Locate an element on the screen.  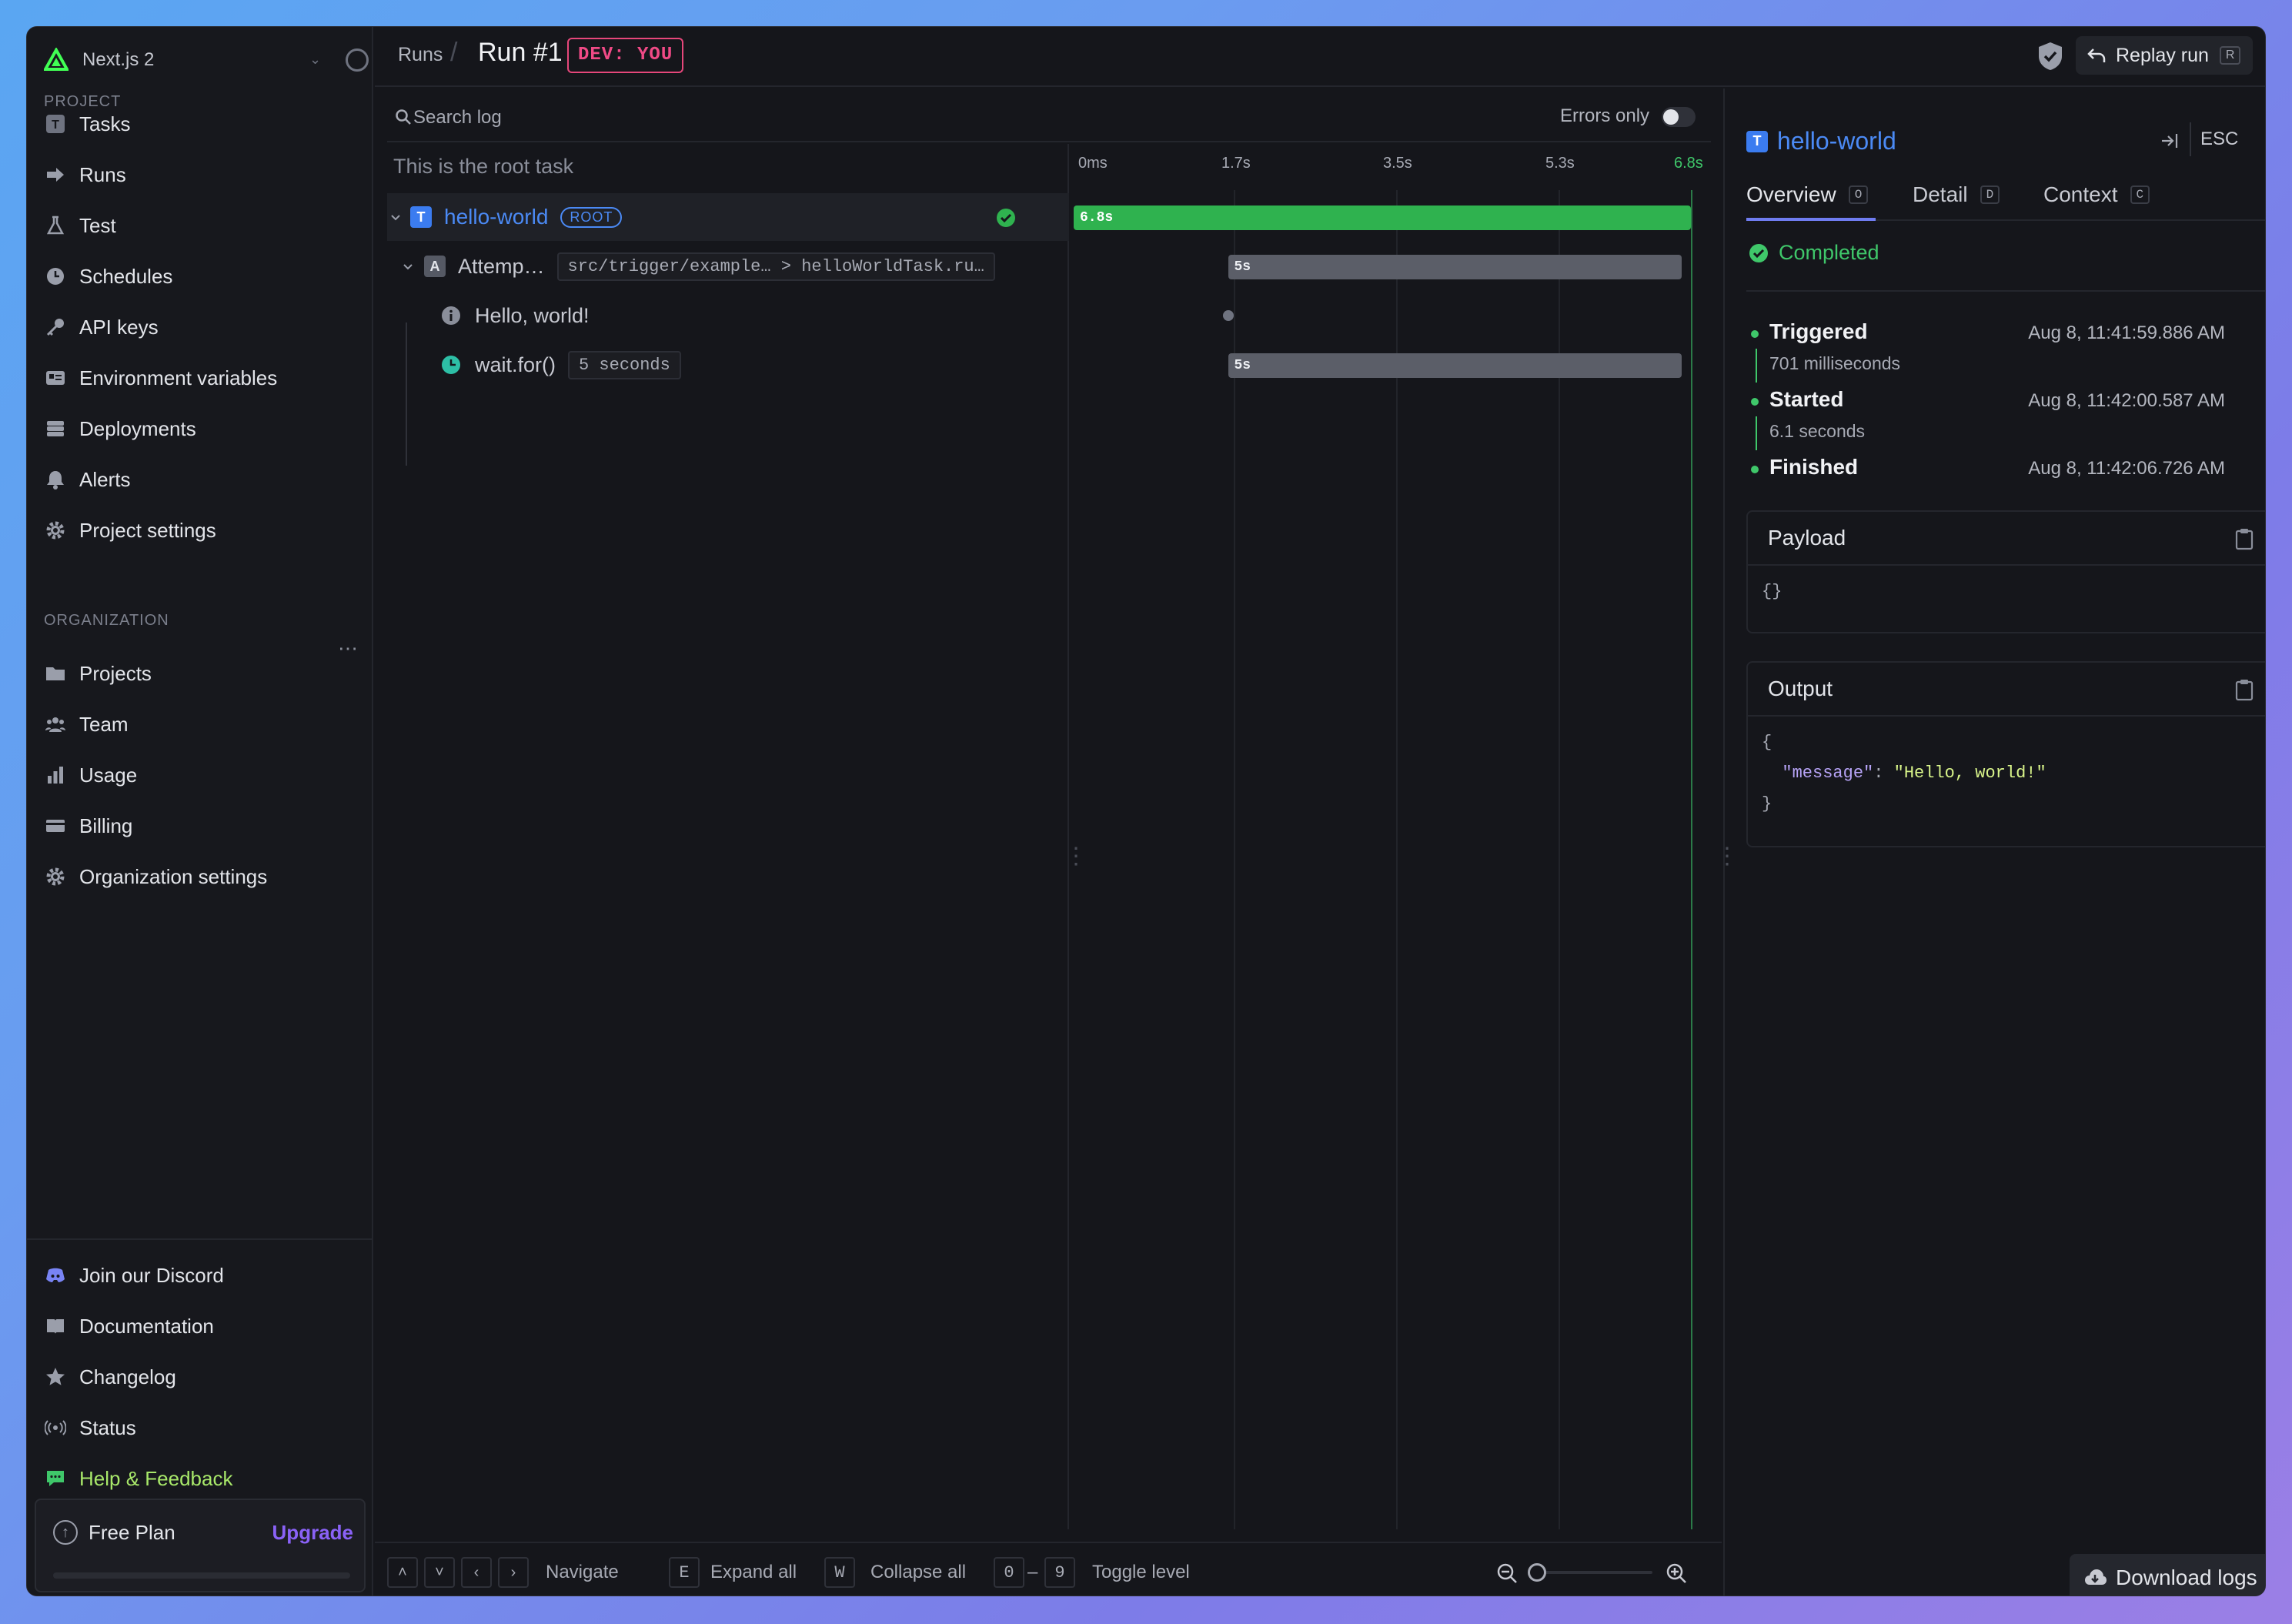
sidebar-item-usage: Usage is located at coordinates (201, 775).